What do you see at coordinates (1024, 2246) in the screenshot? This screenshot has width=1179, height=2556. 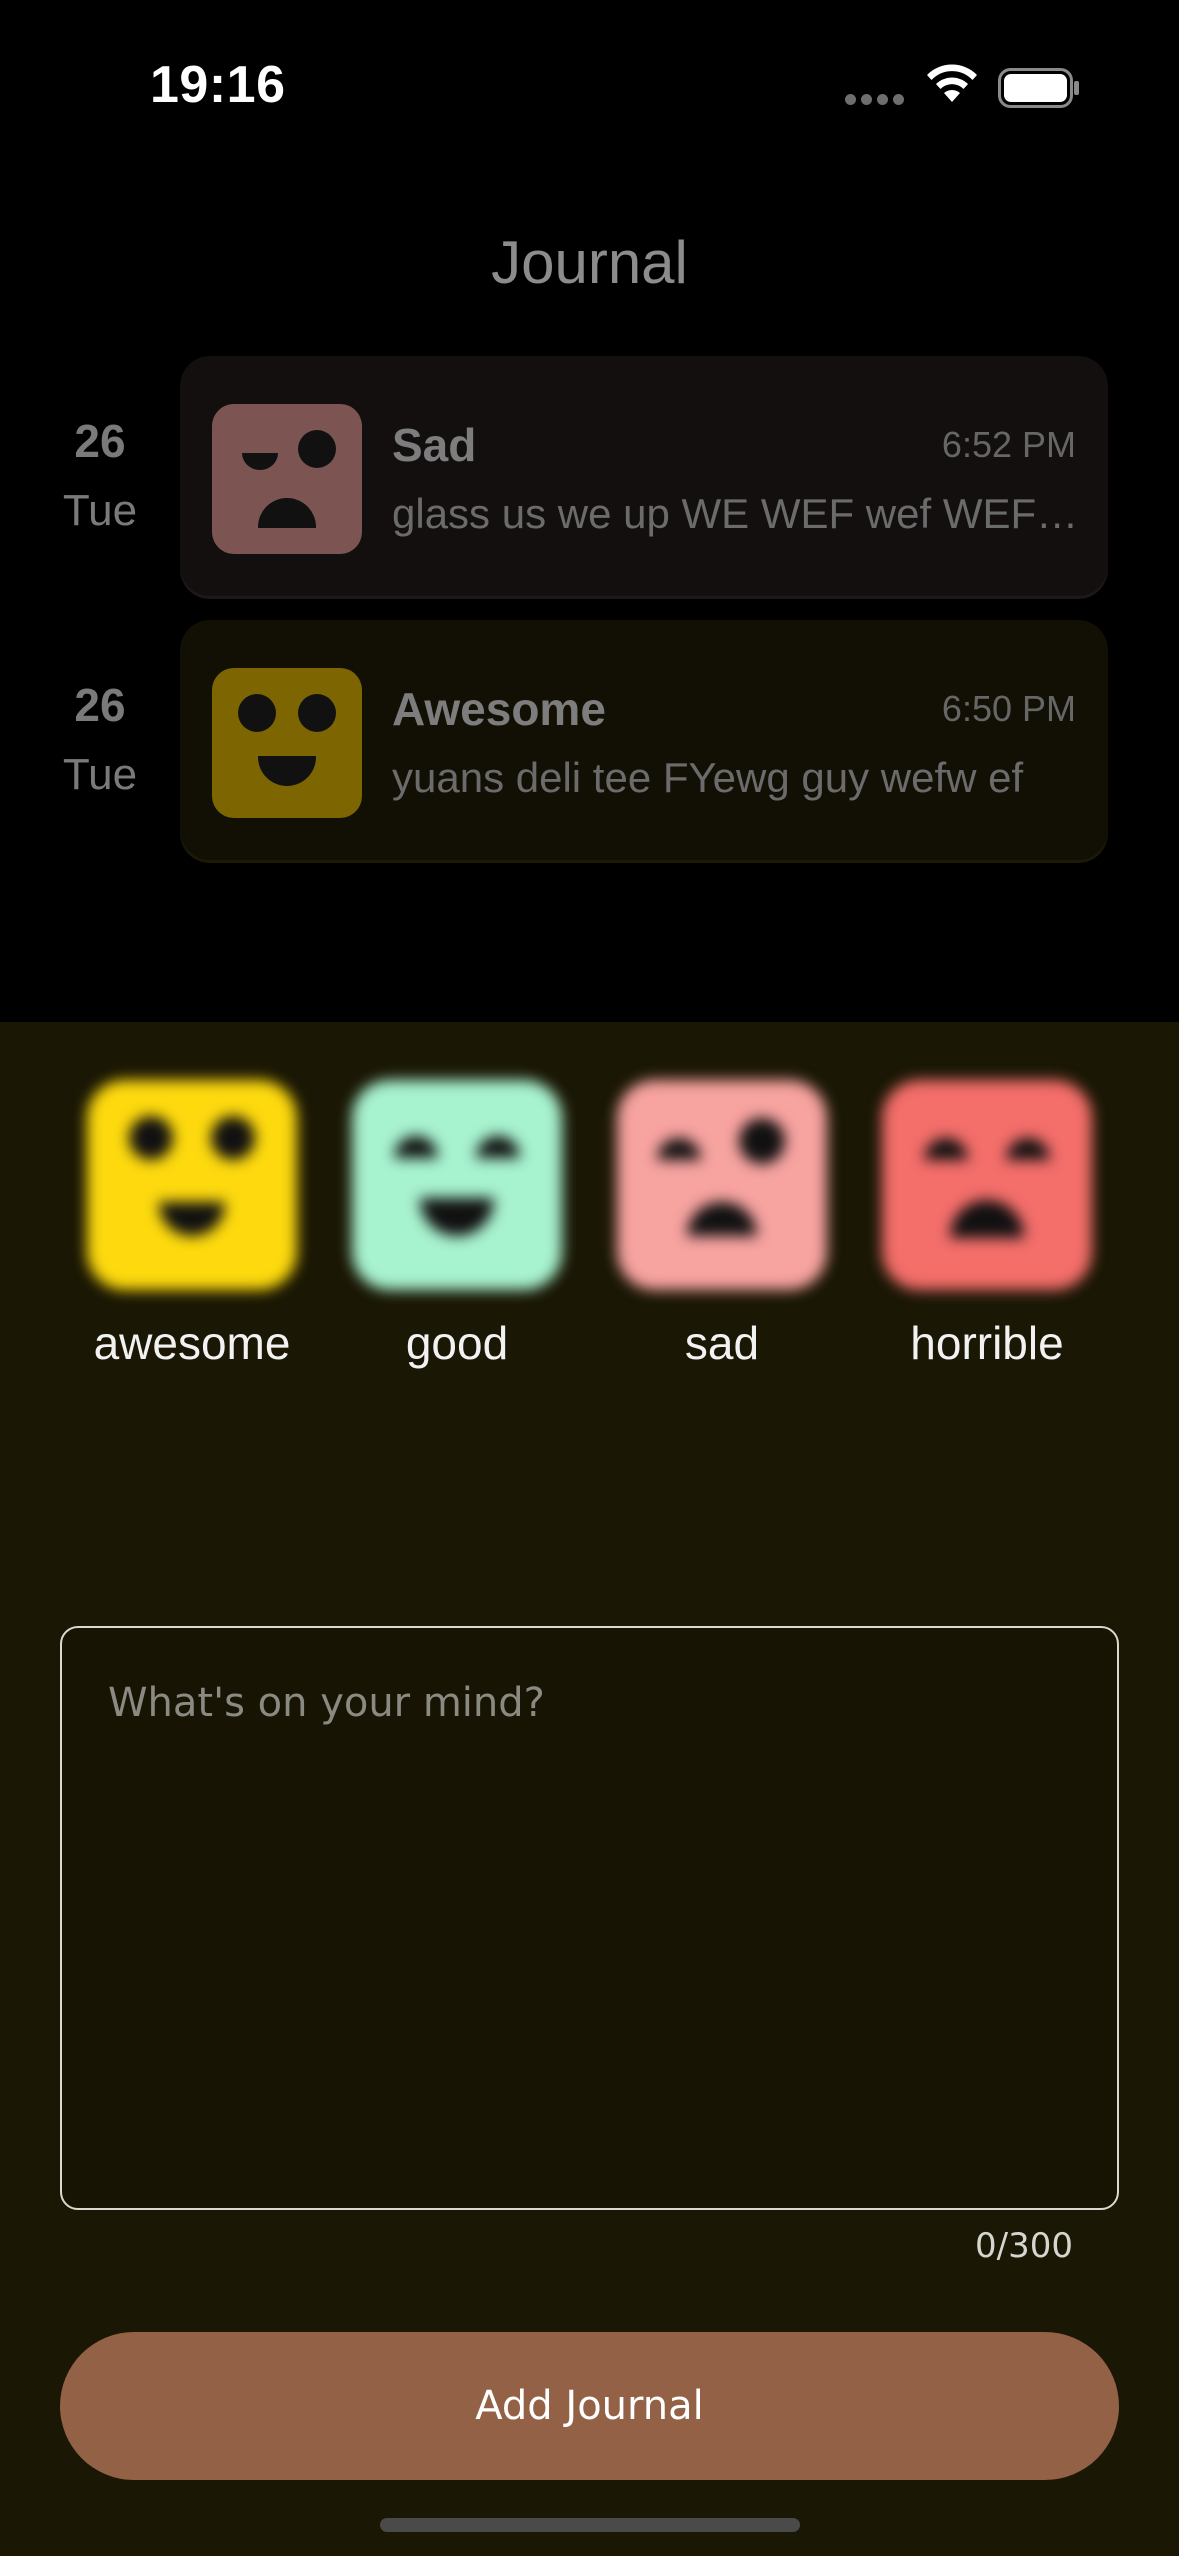 I see `character-counter: 0/300` at bounding box center [1024, 2246].